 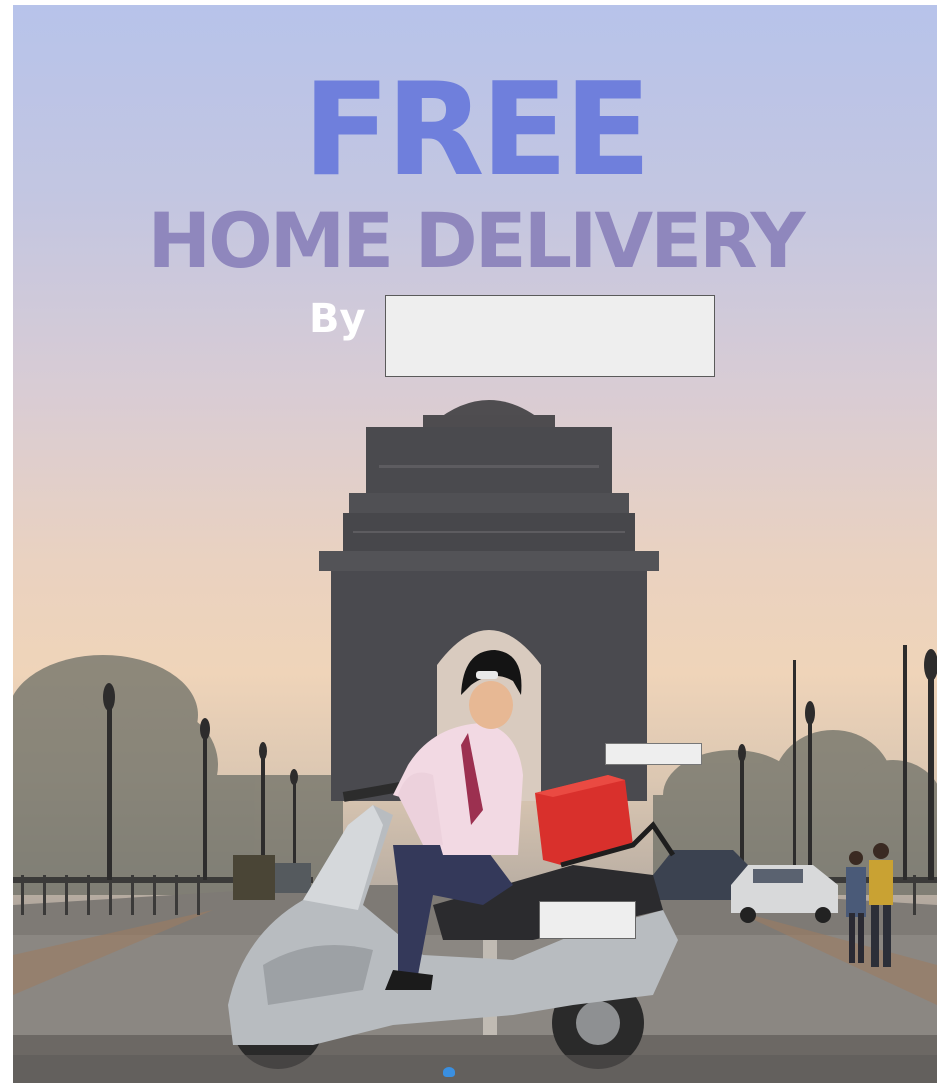 I want to click on by-label: By, so click(x=337, y=319).